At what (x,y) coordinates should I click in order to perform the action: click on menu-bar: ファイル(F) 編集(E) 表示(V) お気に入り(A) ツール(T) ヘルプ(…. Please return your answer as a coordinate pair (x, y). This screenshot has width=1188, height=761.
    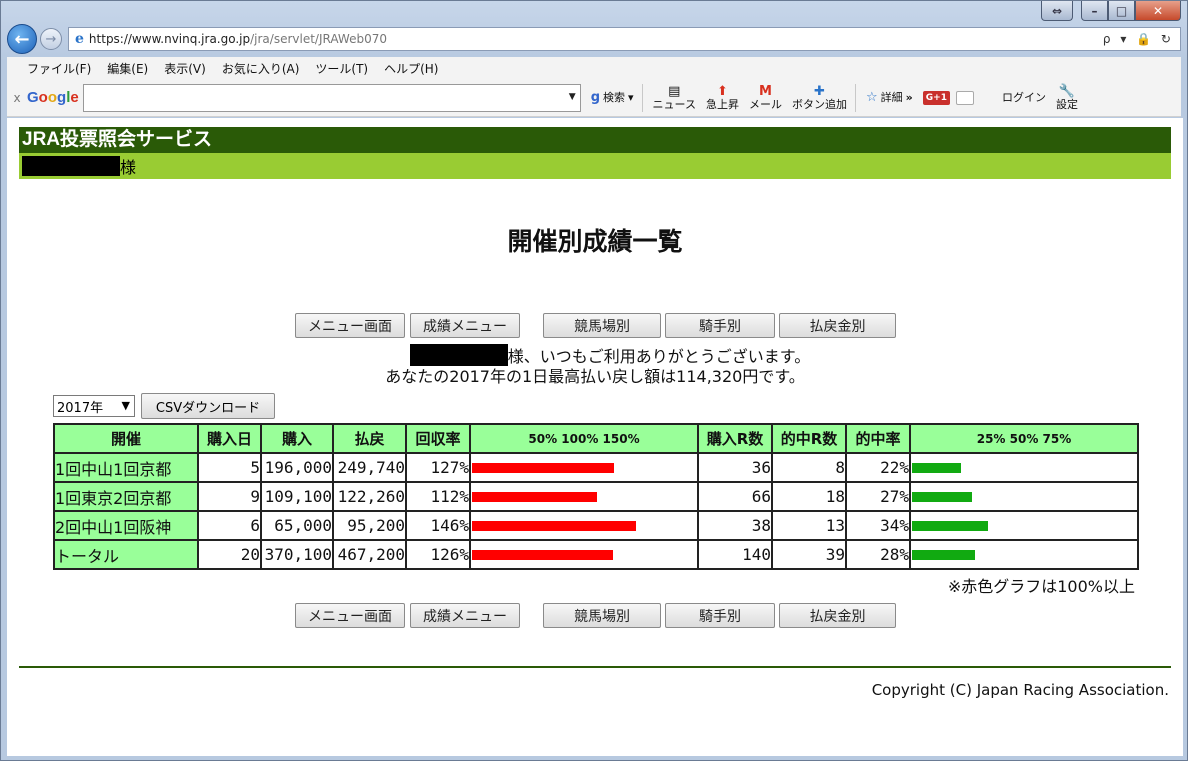
    Looking at the image, I should click on (594, 68).